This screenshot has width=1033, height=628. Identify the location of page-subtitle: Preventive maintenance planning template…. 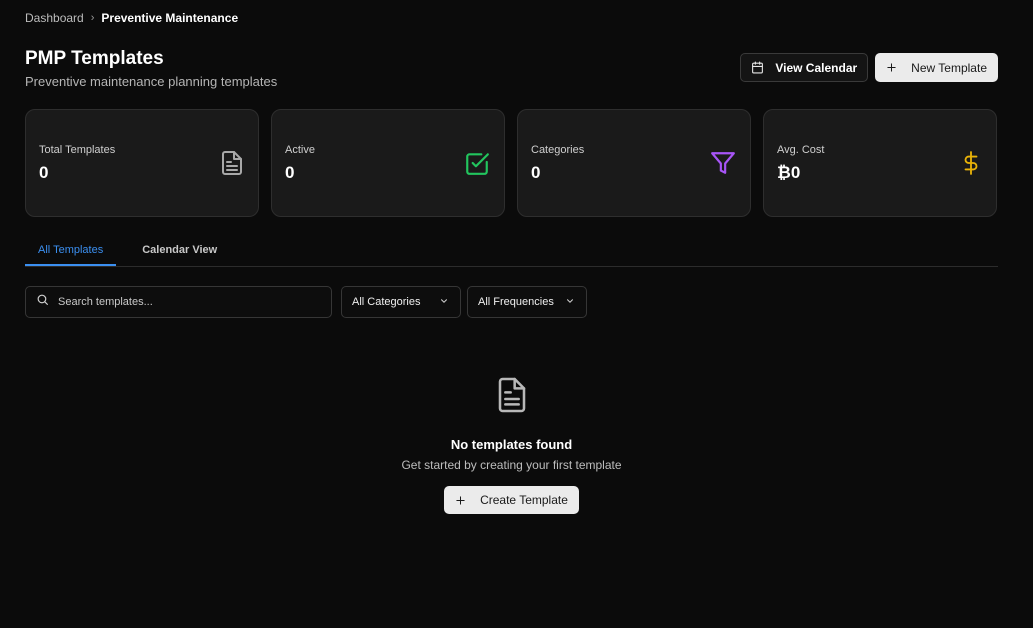
(151, 81).